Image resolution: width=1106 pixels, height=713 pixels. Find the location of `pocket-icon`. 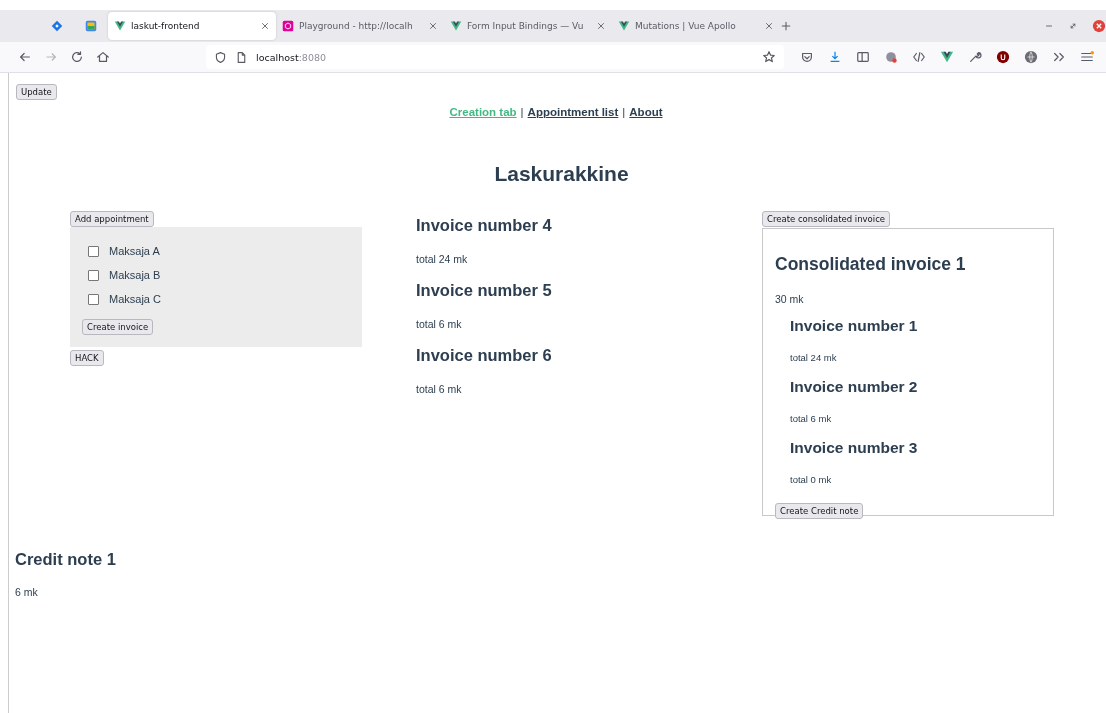

pocket-icon is located at coordinates (807, 57).